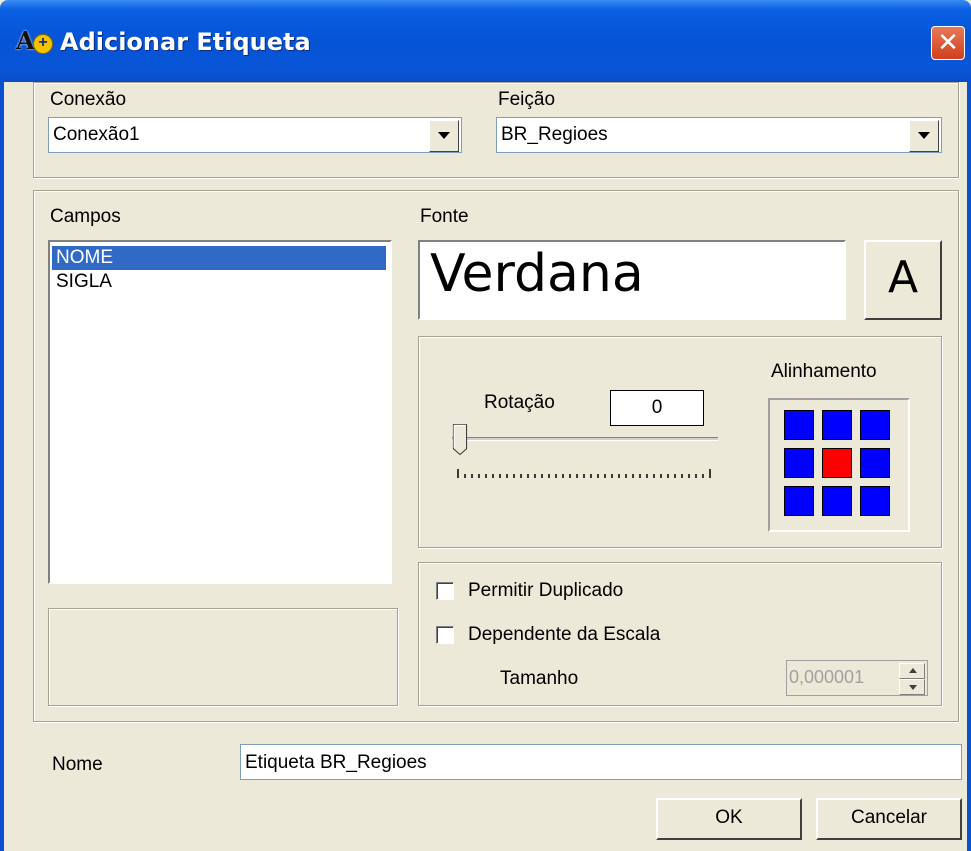 This screenshot has height=851, width=971. What do you see at coordinates (912, 671) in the screenshot?
I see `spin-up-button` at bounding box center [912, 671].